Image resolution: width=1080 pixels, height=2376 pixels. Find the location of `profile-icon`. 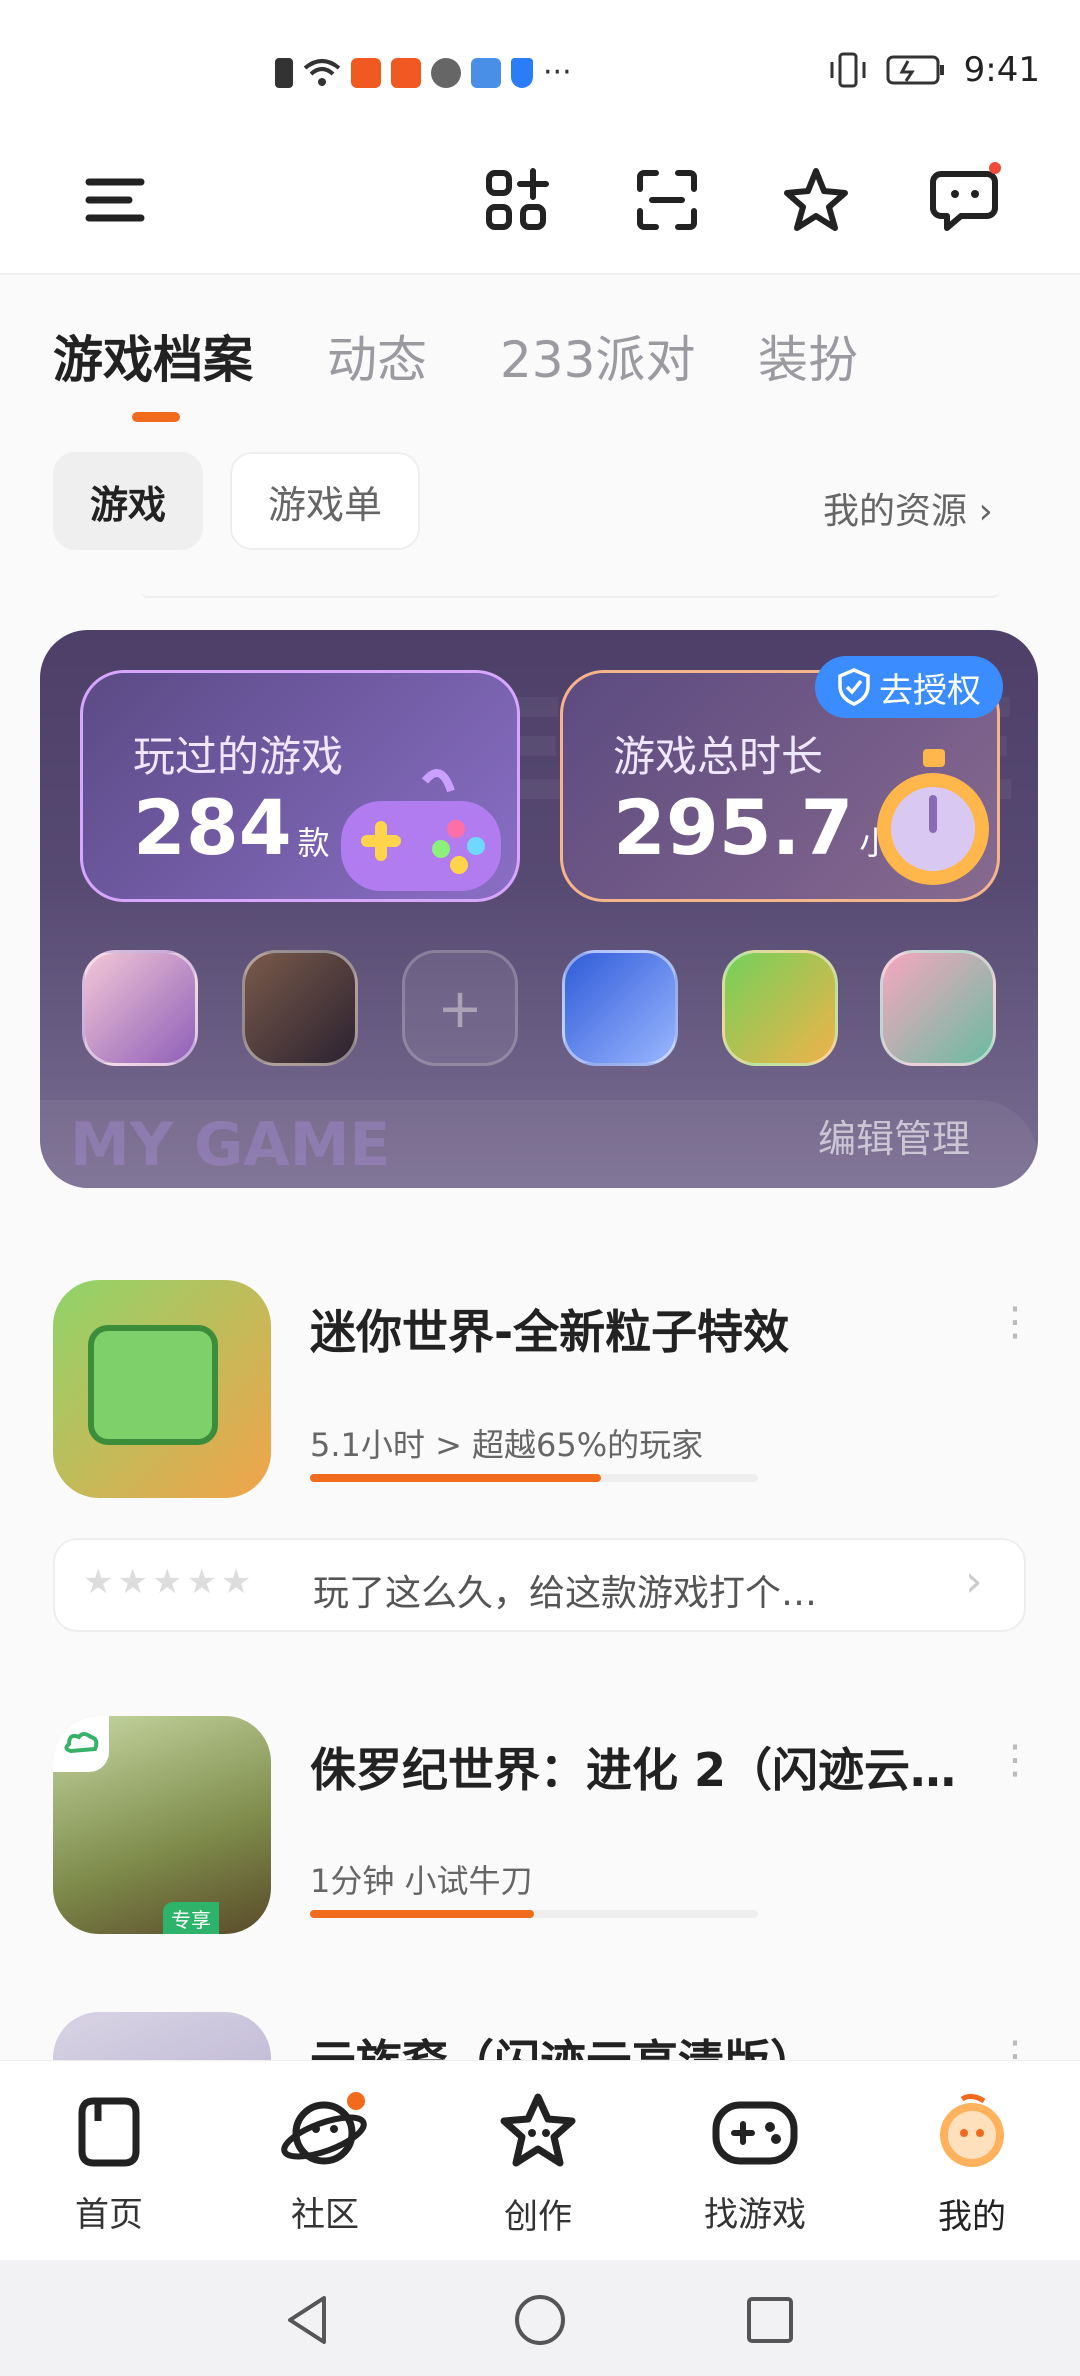

profile-icon is located at coordinates (972, 2130).